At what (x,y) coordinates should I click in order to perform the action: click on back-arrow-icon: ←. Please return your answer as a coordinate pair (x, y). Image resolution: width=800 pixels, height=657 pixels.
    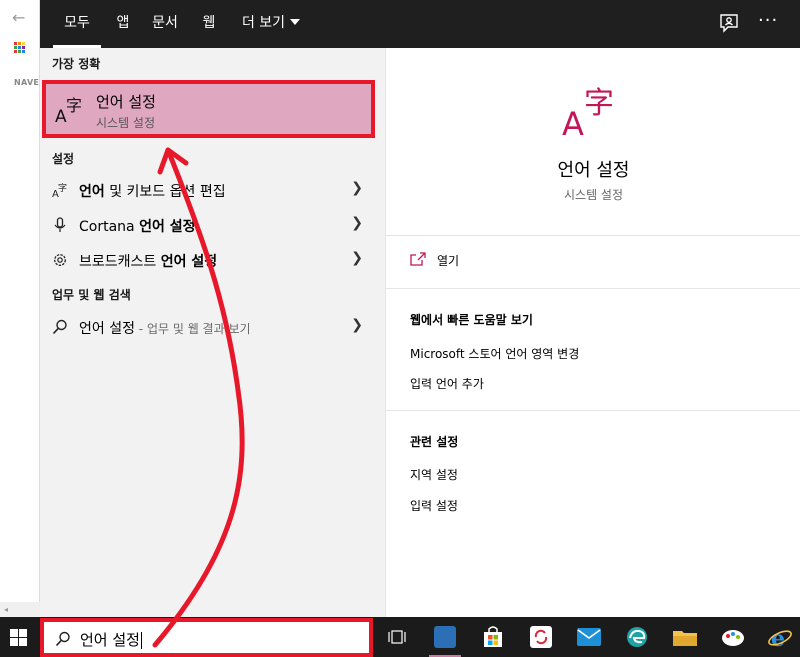
    Looking at the image, I should click on (18, 17).